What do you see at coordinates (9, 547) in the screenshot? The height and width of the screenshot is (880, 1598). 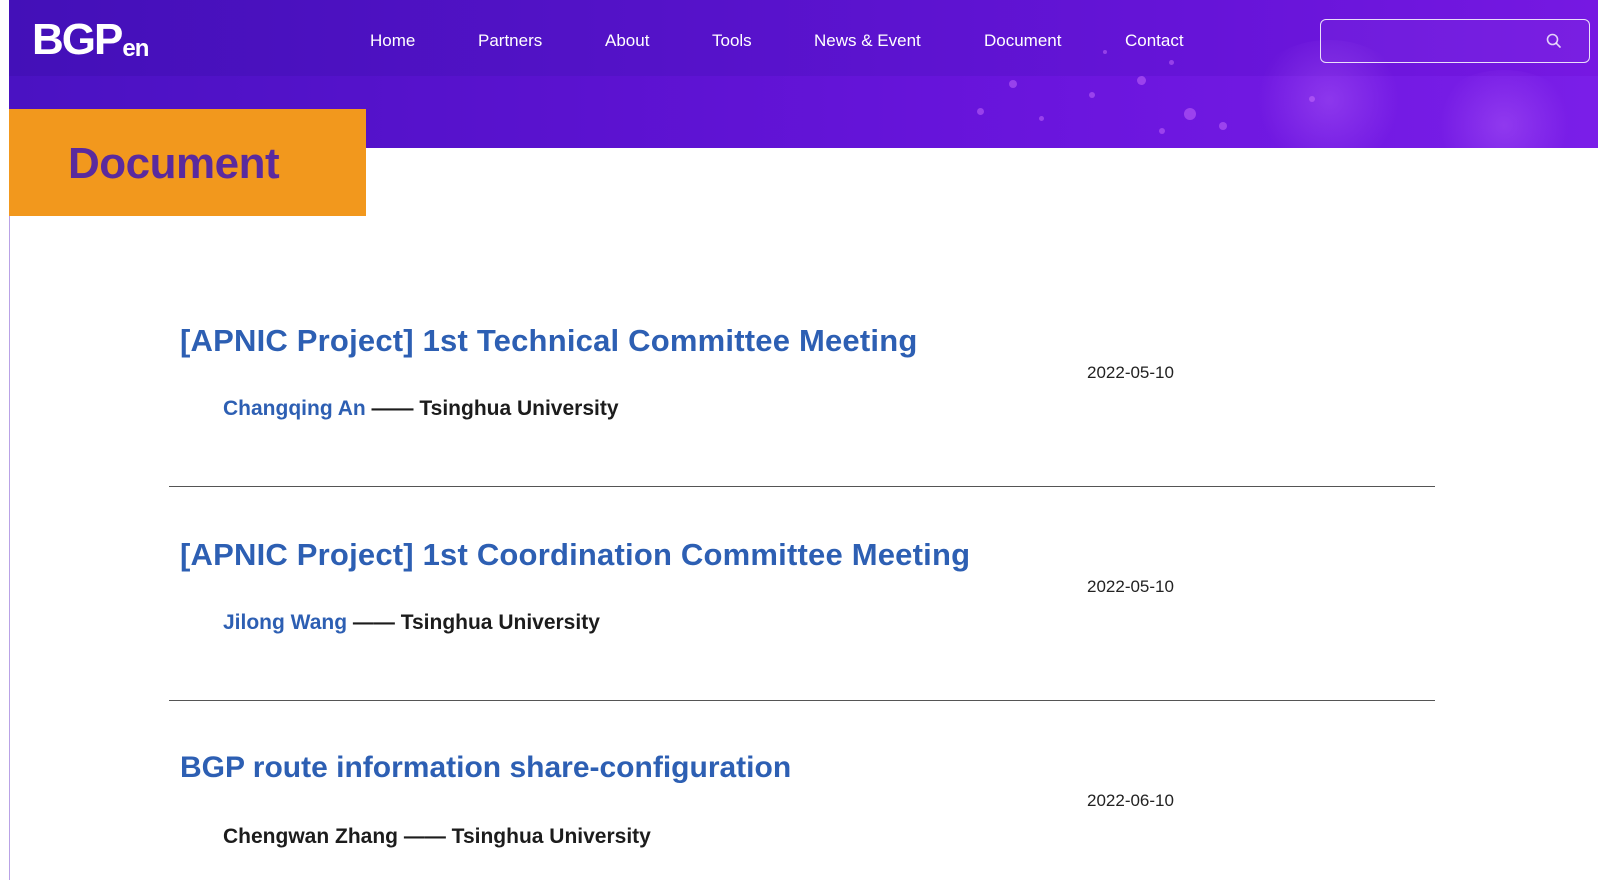 I see `left-border` at bounding box center [9, 547].